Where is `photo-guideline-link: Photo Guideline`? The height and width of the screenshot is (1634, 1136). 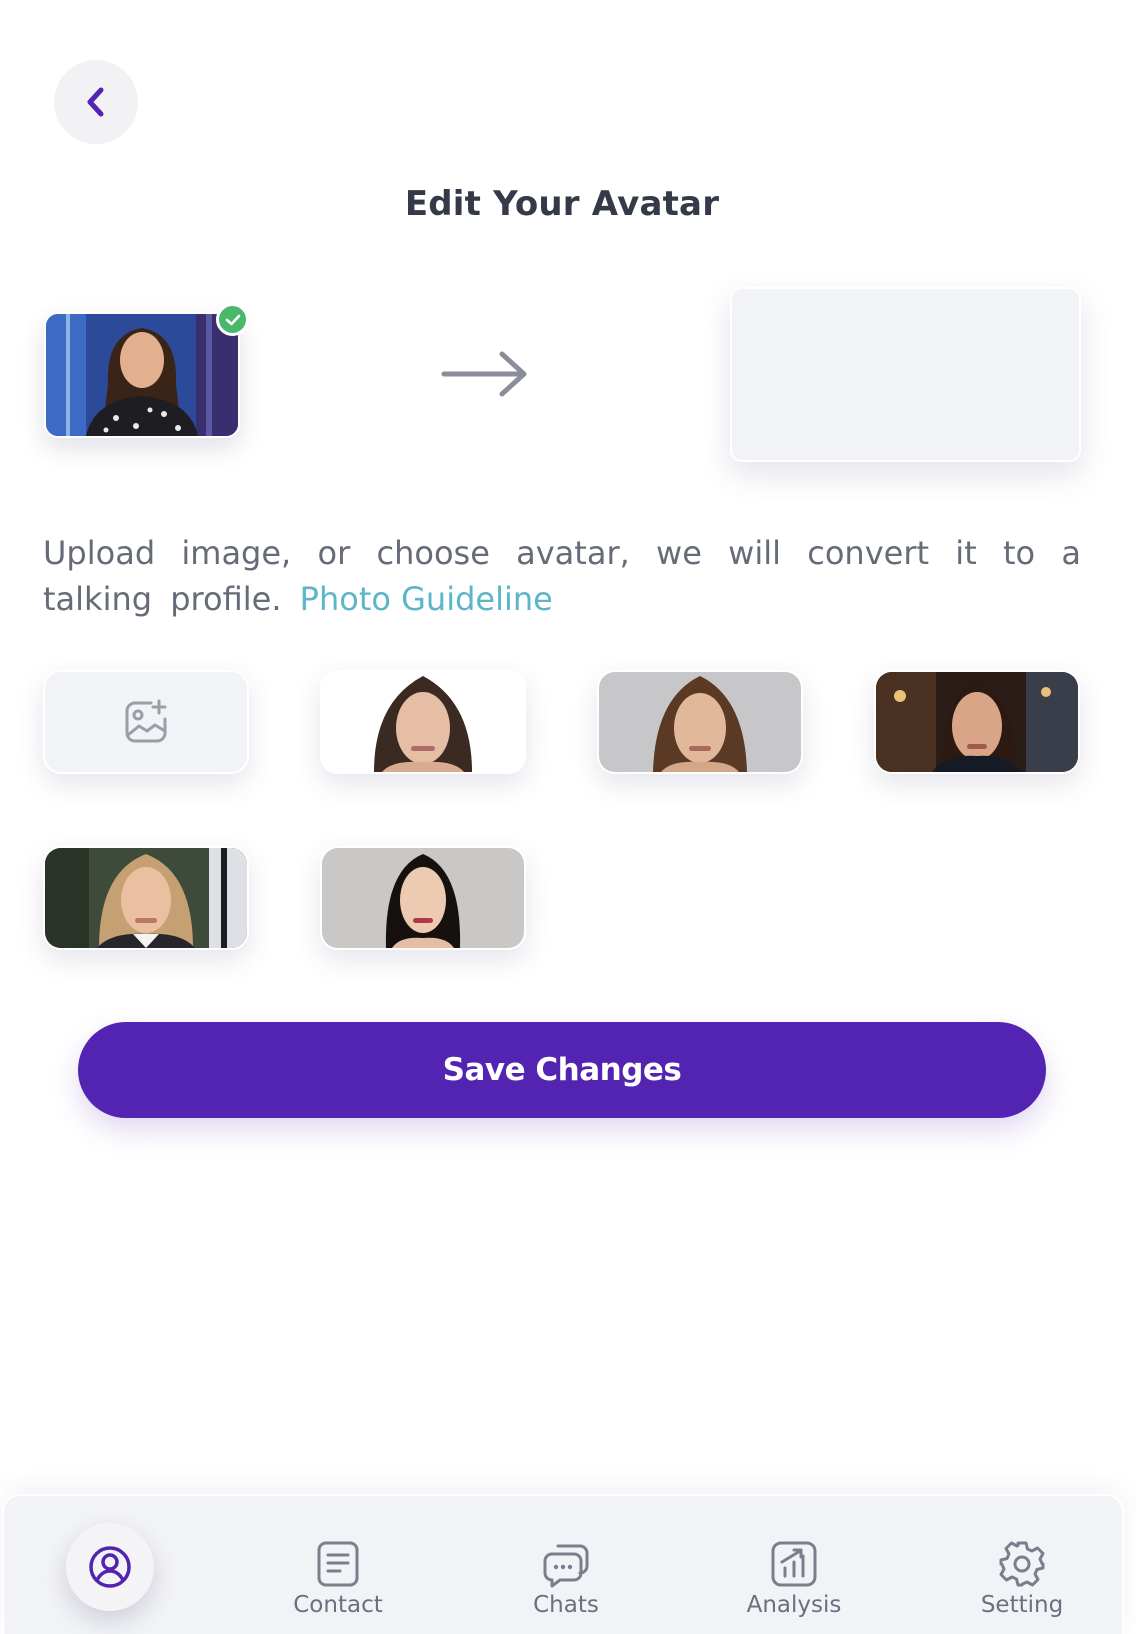
photo-guideline-link: Photo Guideline is located at coordinates (426, 599).